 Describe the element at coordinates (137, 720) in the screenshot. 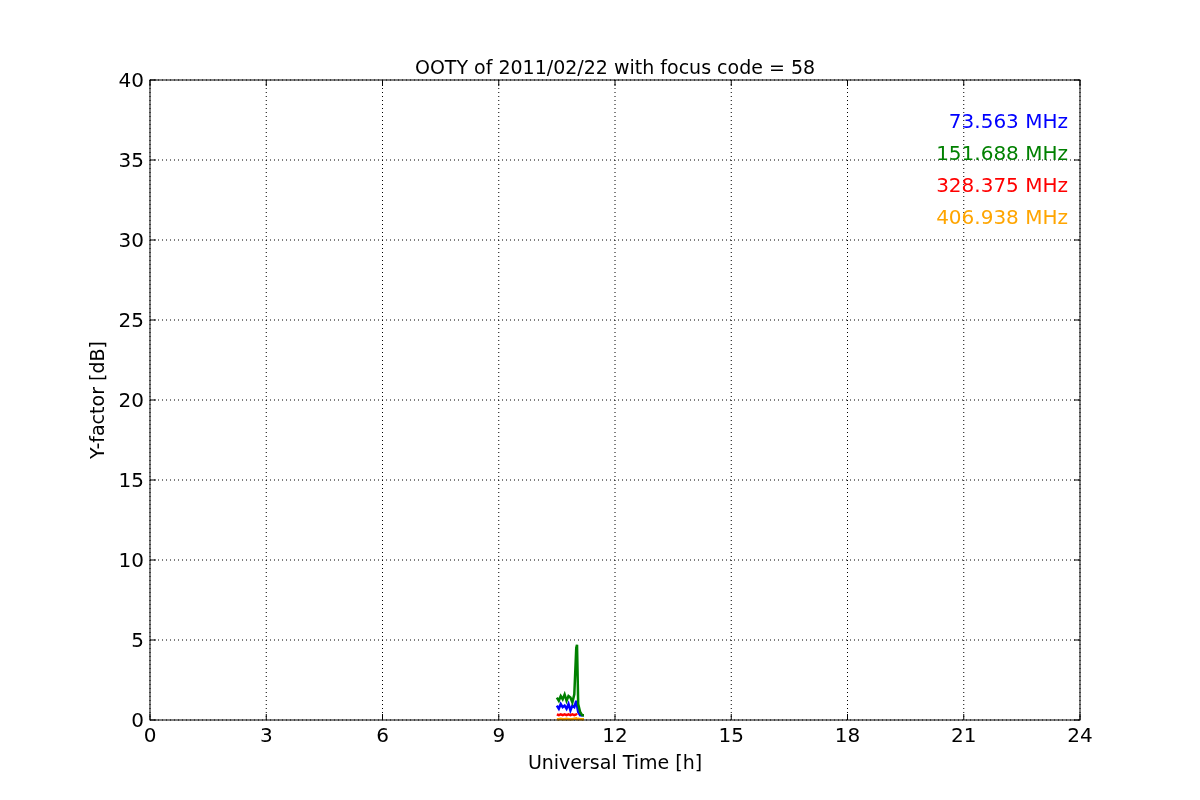

I see `y-tick-label: 0` at that location.